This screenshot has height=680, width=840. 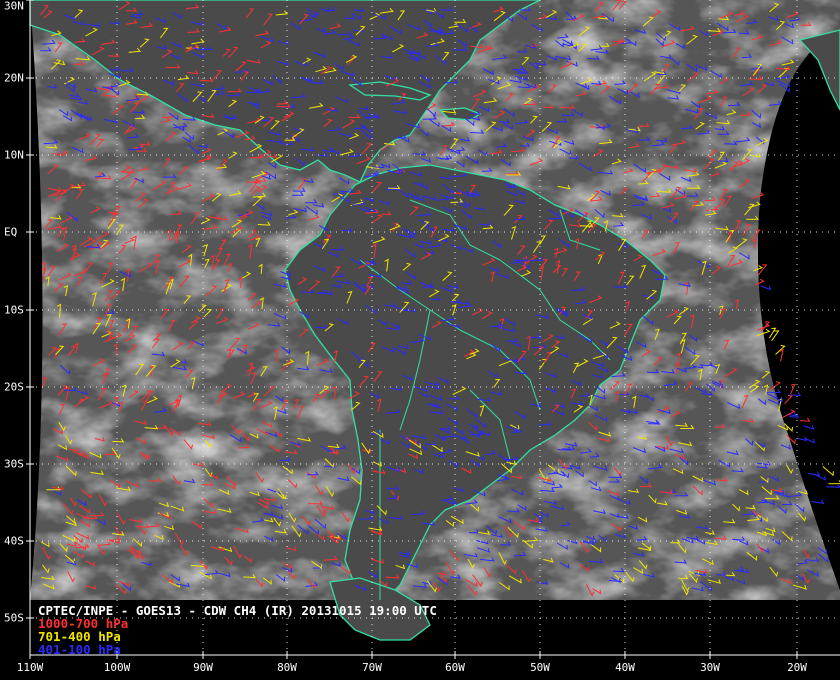 I want to click on lon-label-90w: 90W, so click(x=203, y=667).